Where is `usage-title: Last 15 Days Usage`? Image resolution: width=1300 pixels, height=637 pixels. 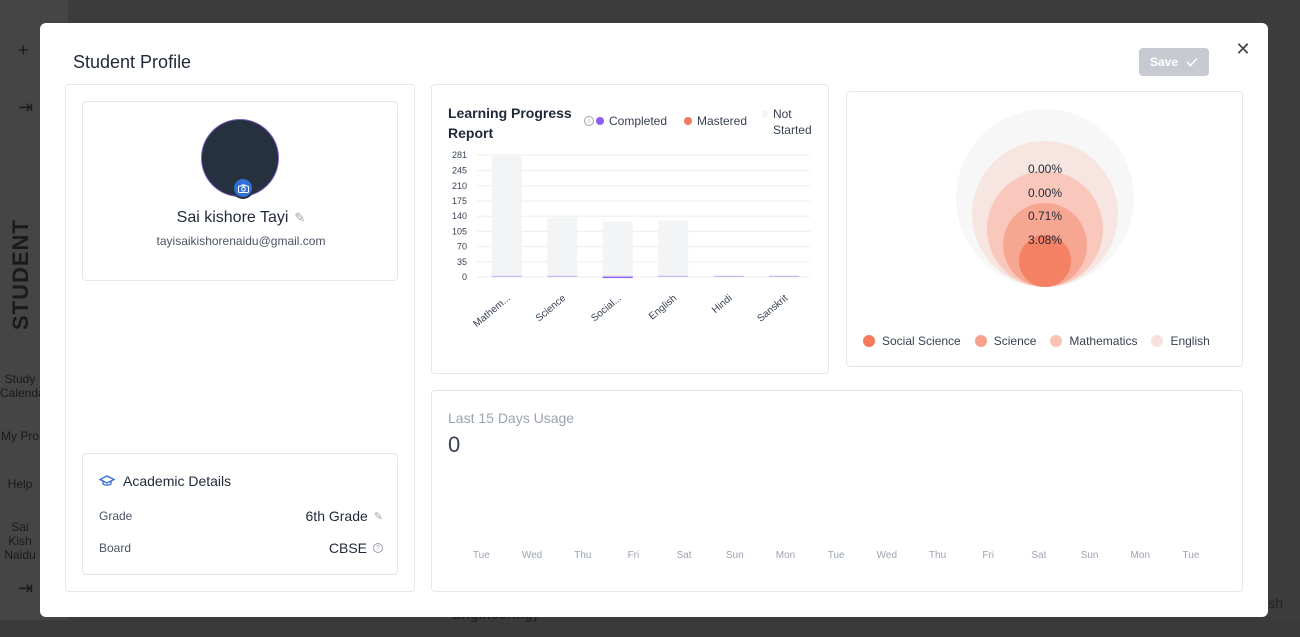 usage-title: Last 15 Days Usage is located at coordinates (511, 418).